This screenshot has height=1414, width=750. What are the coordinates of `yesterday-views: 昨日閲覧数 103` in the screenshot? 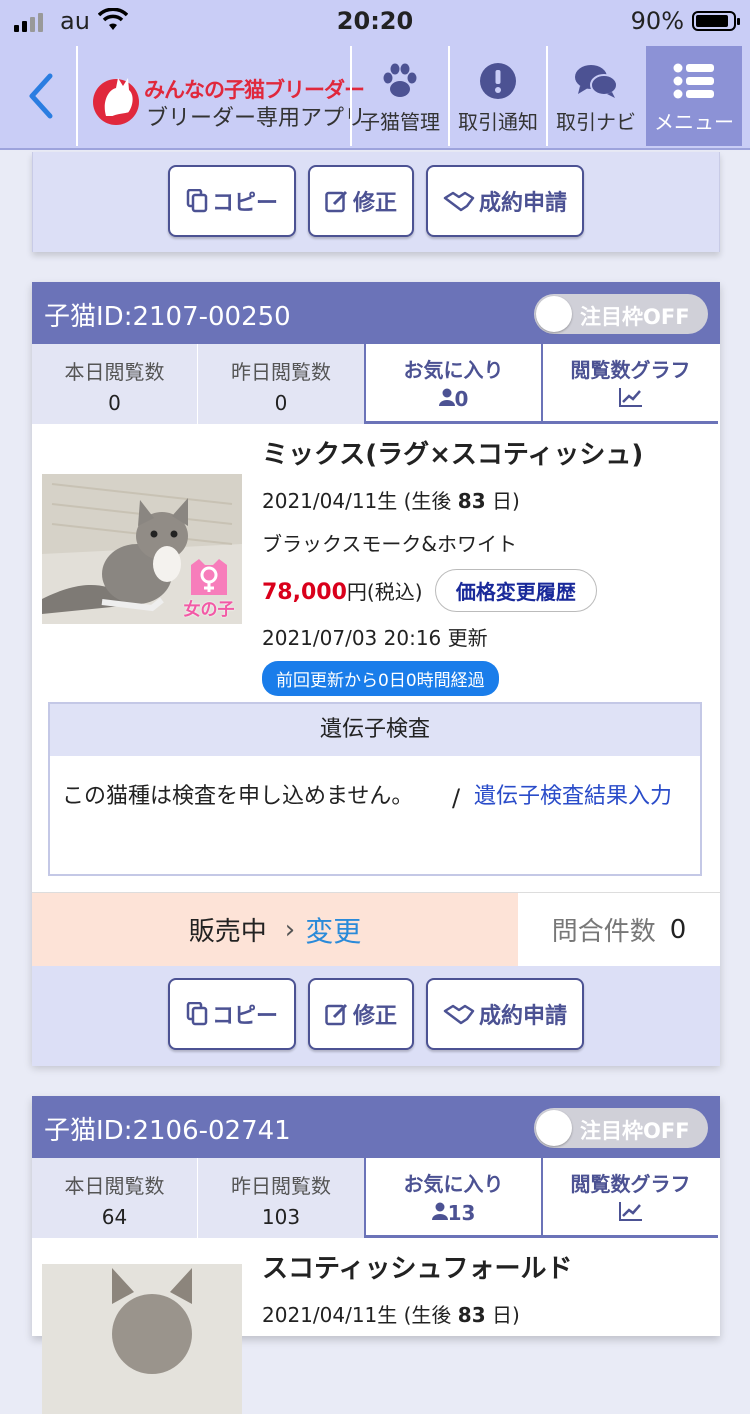 It's located at (281, 1198).